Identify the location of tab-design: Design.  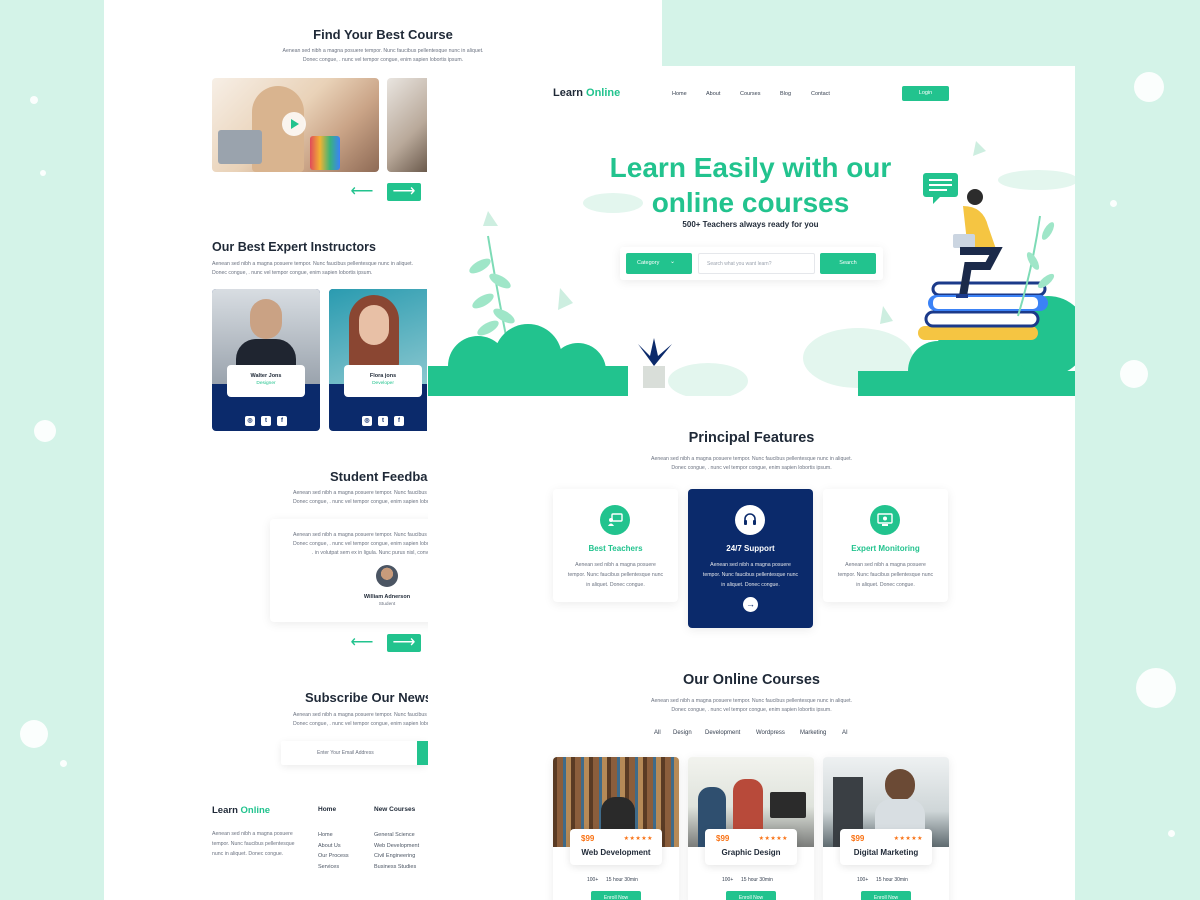
(682, 733).